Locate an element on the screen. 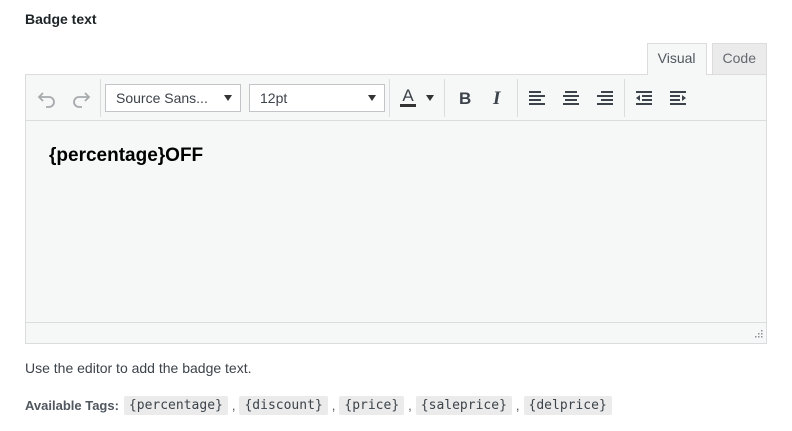  align-right-button is located at coordinates (605, 98).